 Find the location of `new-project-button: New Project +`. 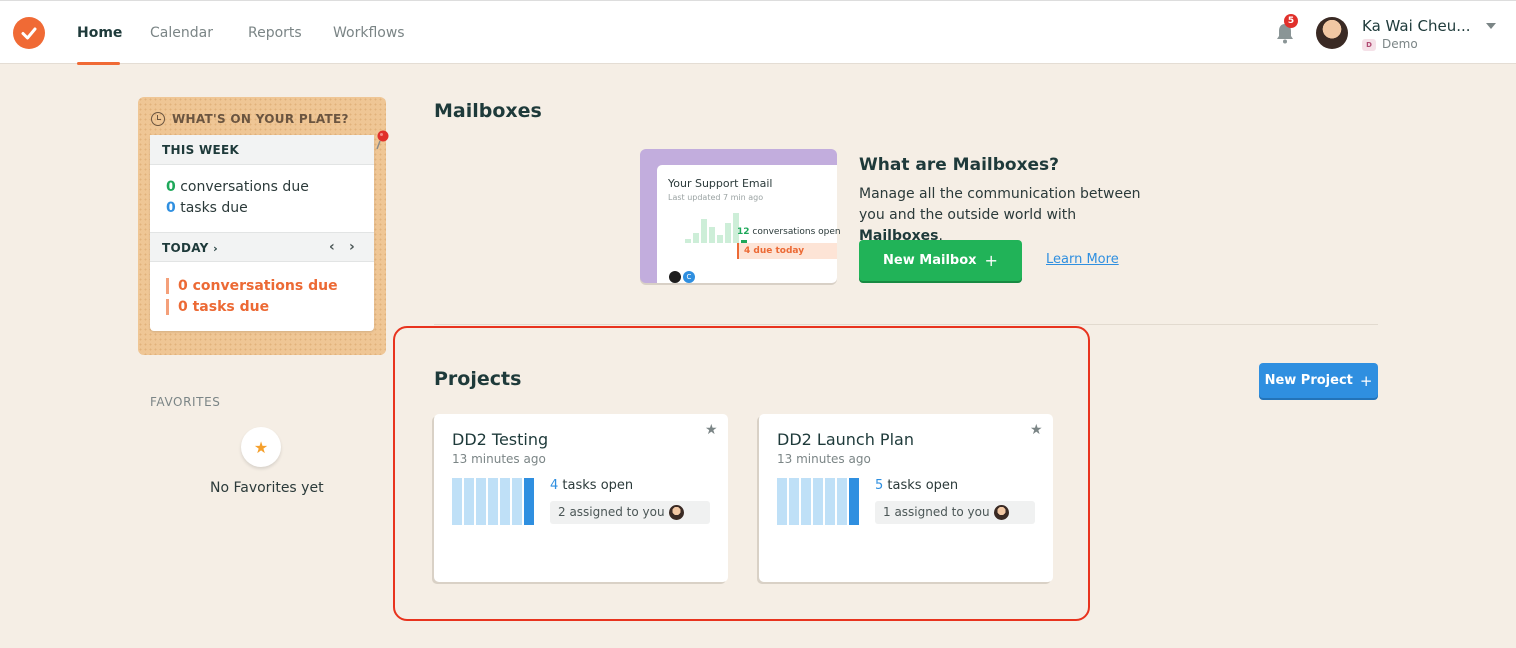

new-project-button: New Project + is located at coordinates (1318, 380).